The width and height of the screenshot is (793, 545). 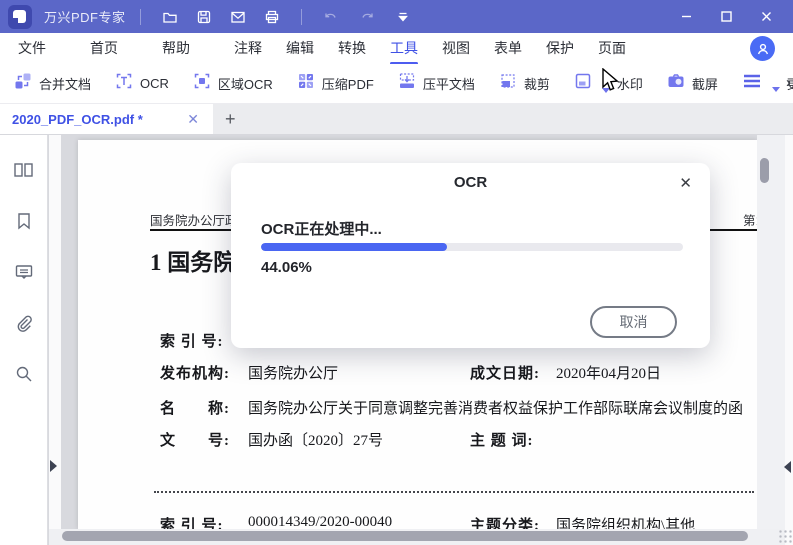 I want to click on field-value: 000014349/2020-00040, so click(x=320, y=521).